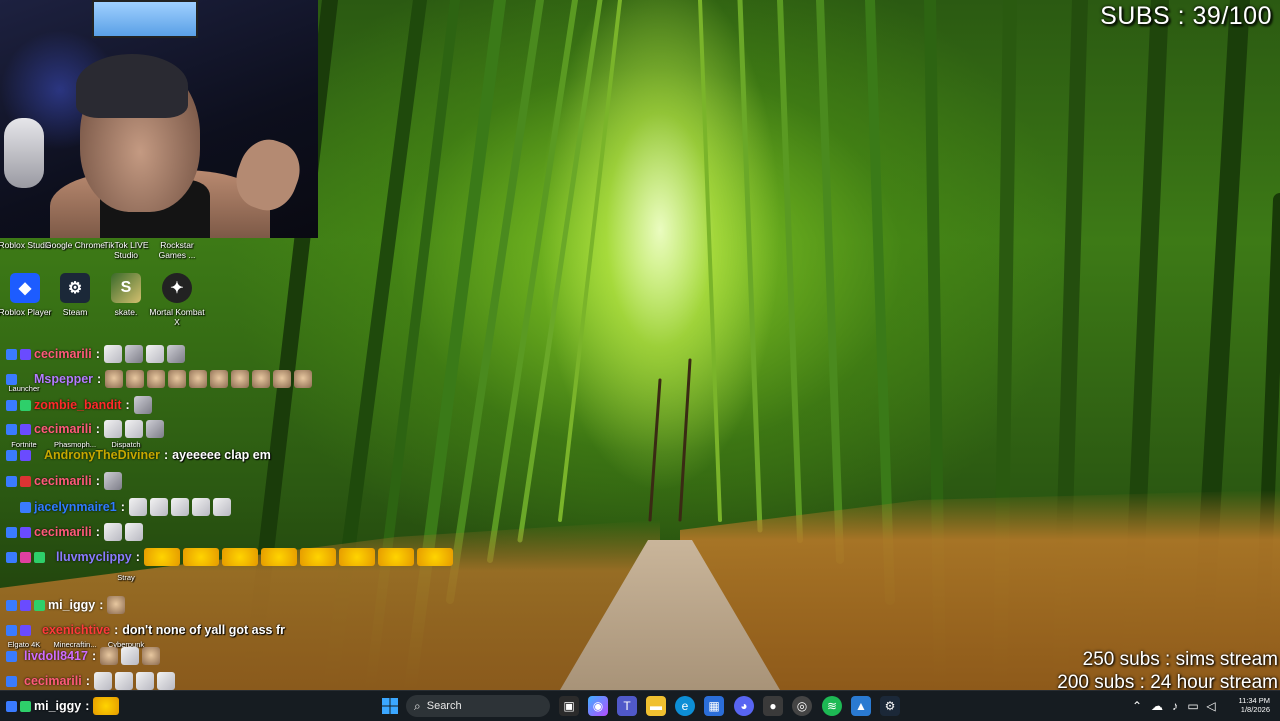 This screenshot has width=1280, height=721. What do you see at coordinates (861, 706) in the screenshot?
I see `photos-icon: ▲` at bounding box center [861, 706].